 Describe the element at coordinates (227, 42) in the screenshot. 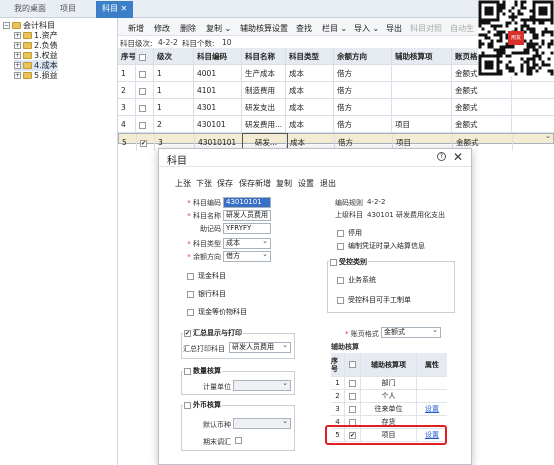

I see `count-value: 10` at that location.